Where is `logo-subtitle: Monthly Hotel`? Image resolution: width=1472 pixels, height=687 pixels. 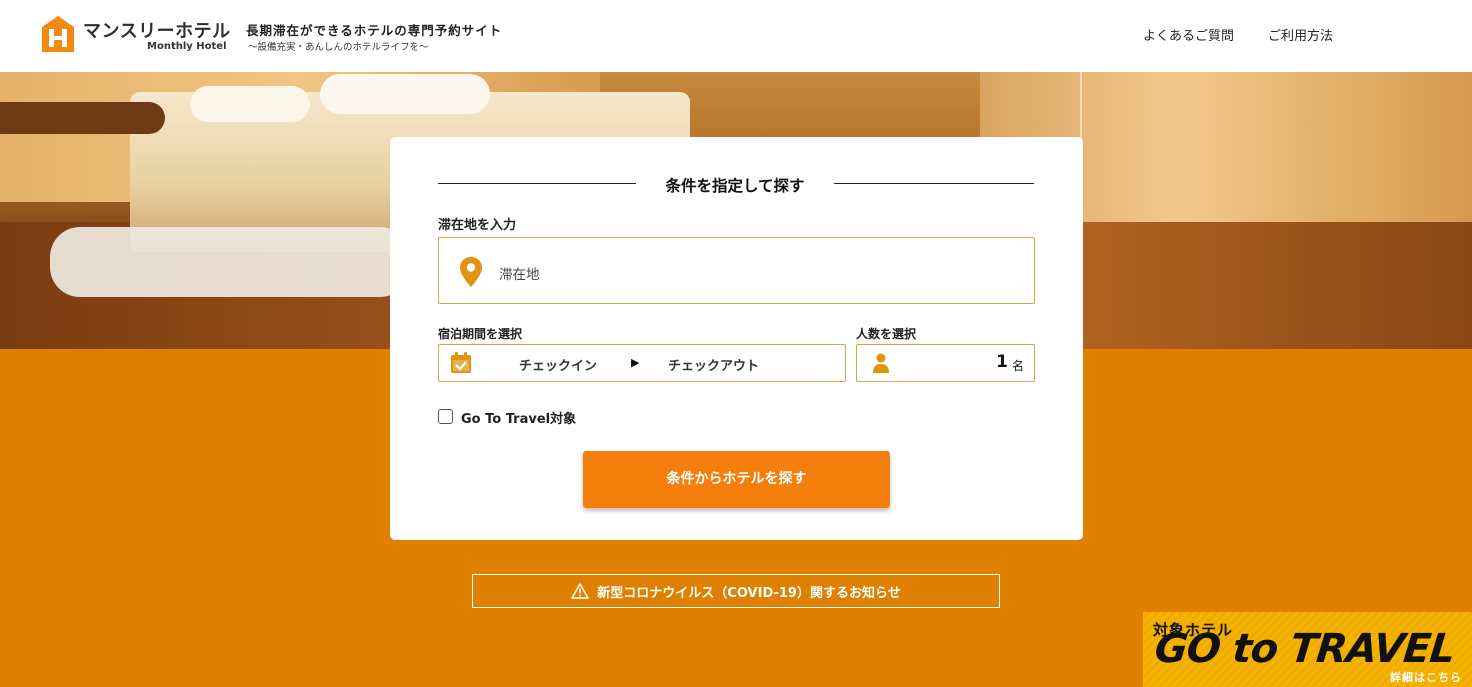
logo-subtitle: Monthly Hotel is located at coordinates (187, 46).